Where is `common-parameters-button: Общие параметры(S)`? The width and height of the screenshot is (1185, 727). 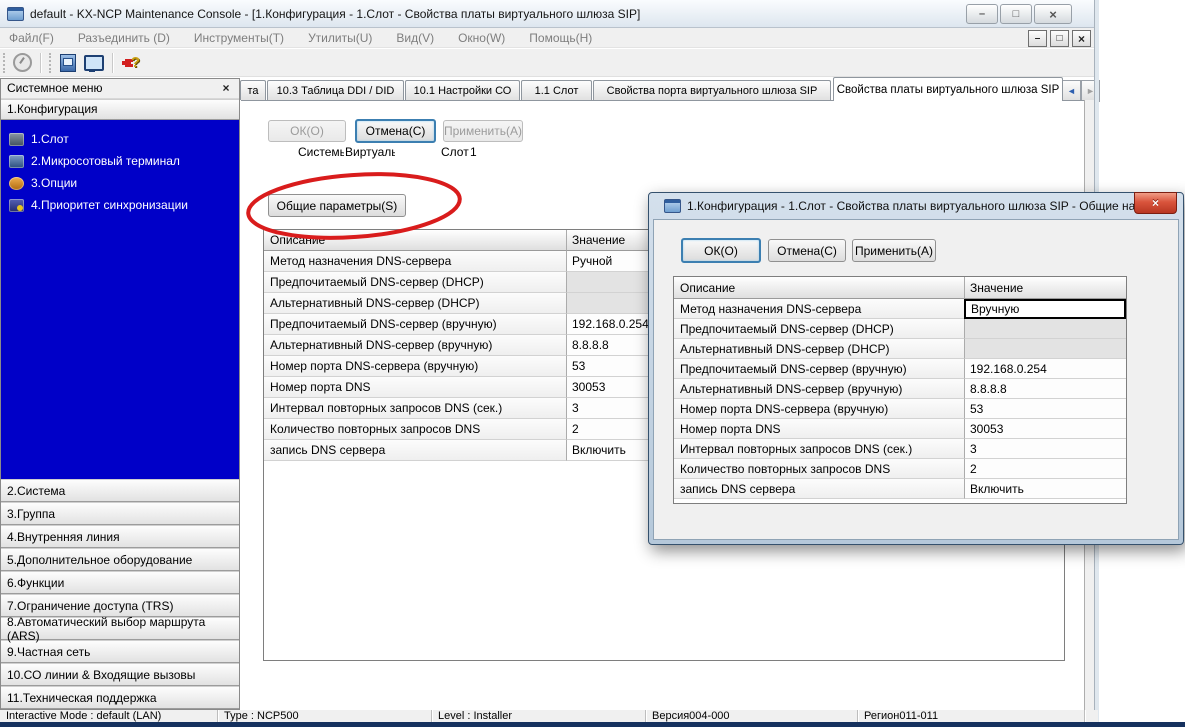 common-parameters-button: Общие параметры(S) is located at coordinates (337, 205).